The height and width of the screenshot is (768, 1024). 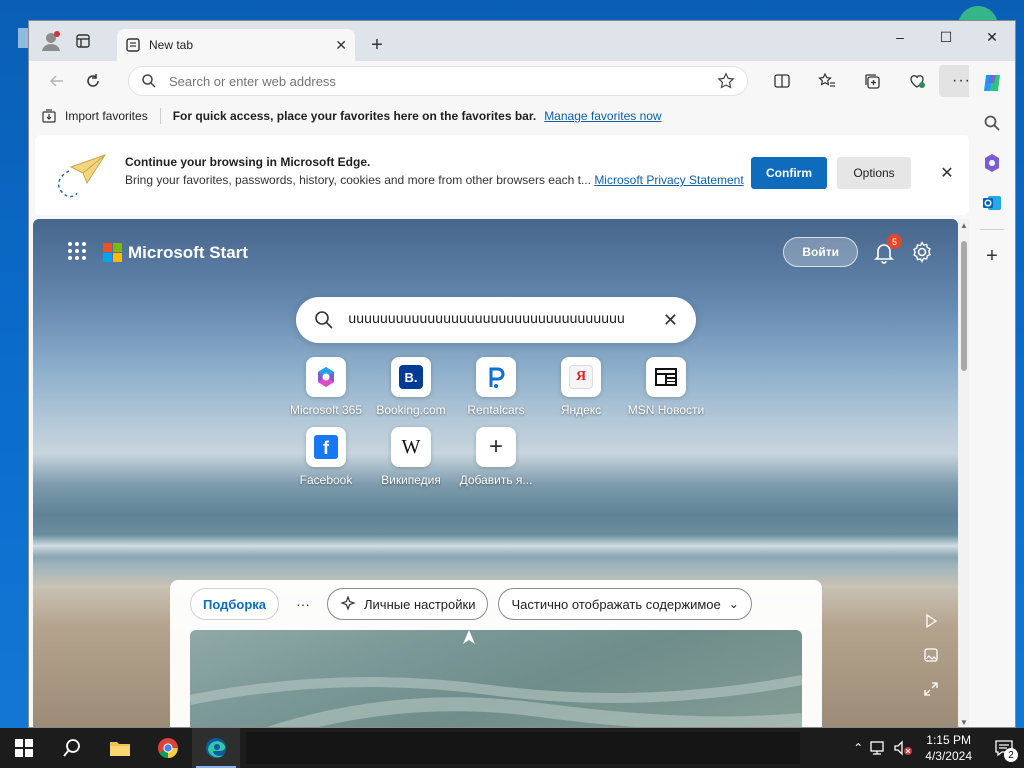 I want to click on vertical-tabs-icon, so click(x=83, y=41).